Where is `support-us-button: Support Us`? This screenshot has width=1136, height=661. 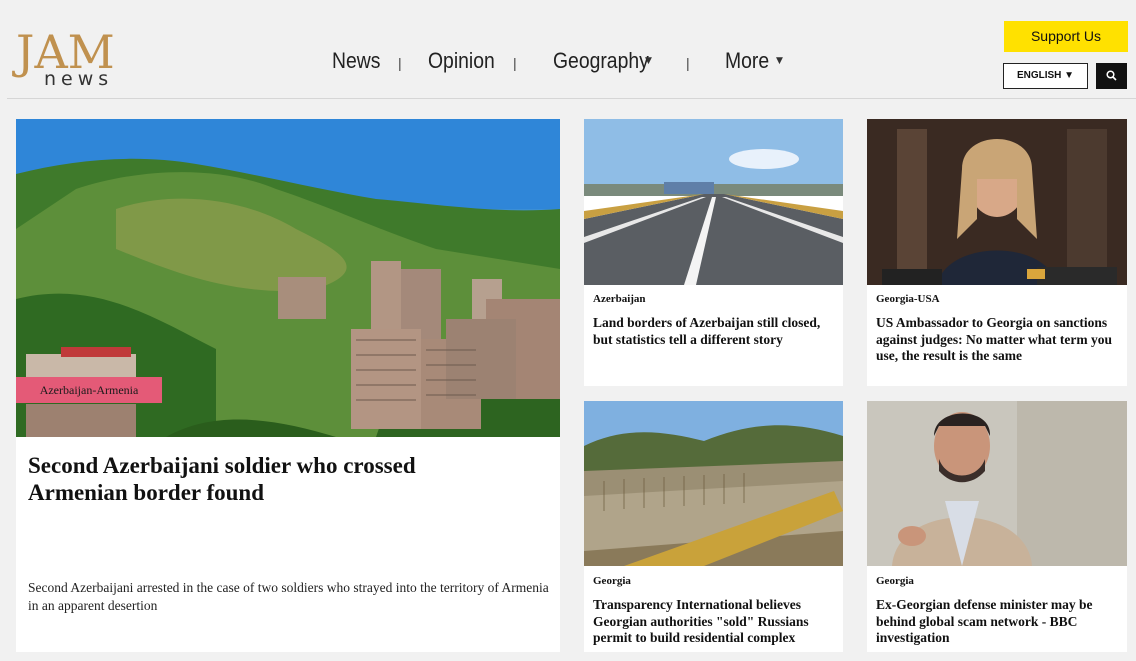 support-us-button: Support Us is located at coordinates (1066, 36).